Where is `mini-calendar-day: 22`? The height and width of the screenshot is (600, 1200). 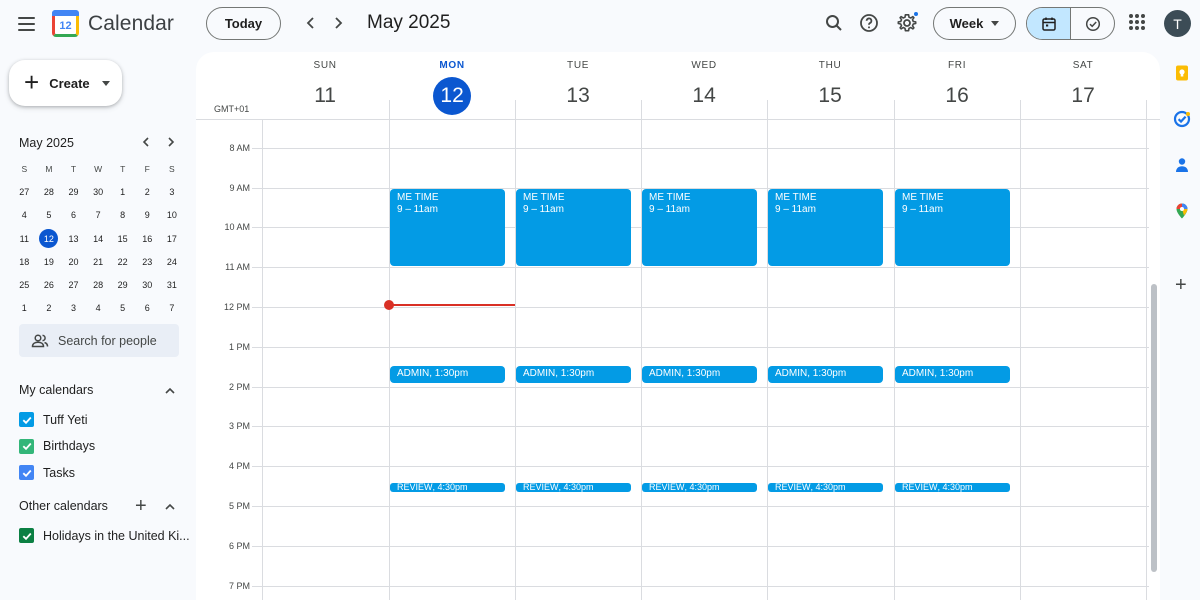
mini-calendar-day: 22 is located at coordinates (122, 261).